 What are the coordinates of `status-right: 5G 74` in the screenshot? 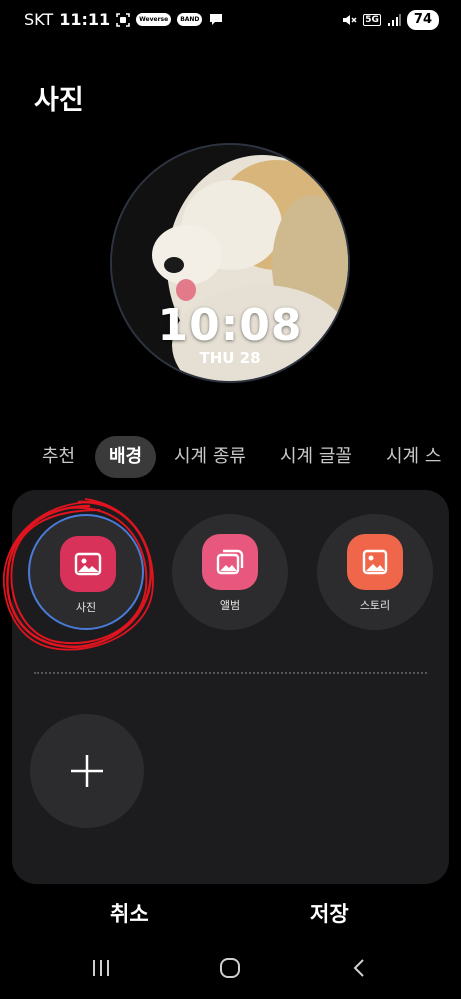 It's located at (390, 20).